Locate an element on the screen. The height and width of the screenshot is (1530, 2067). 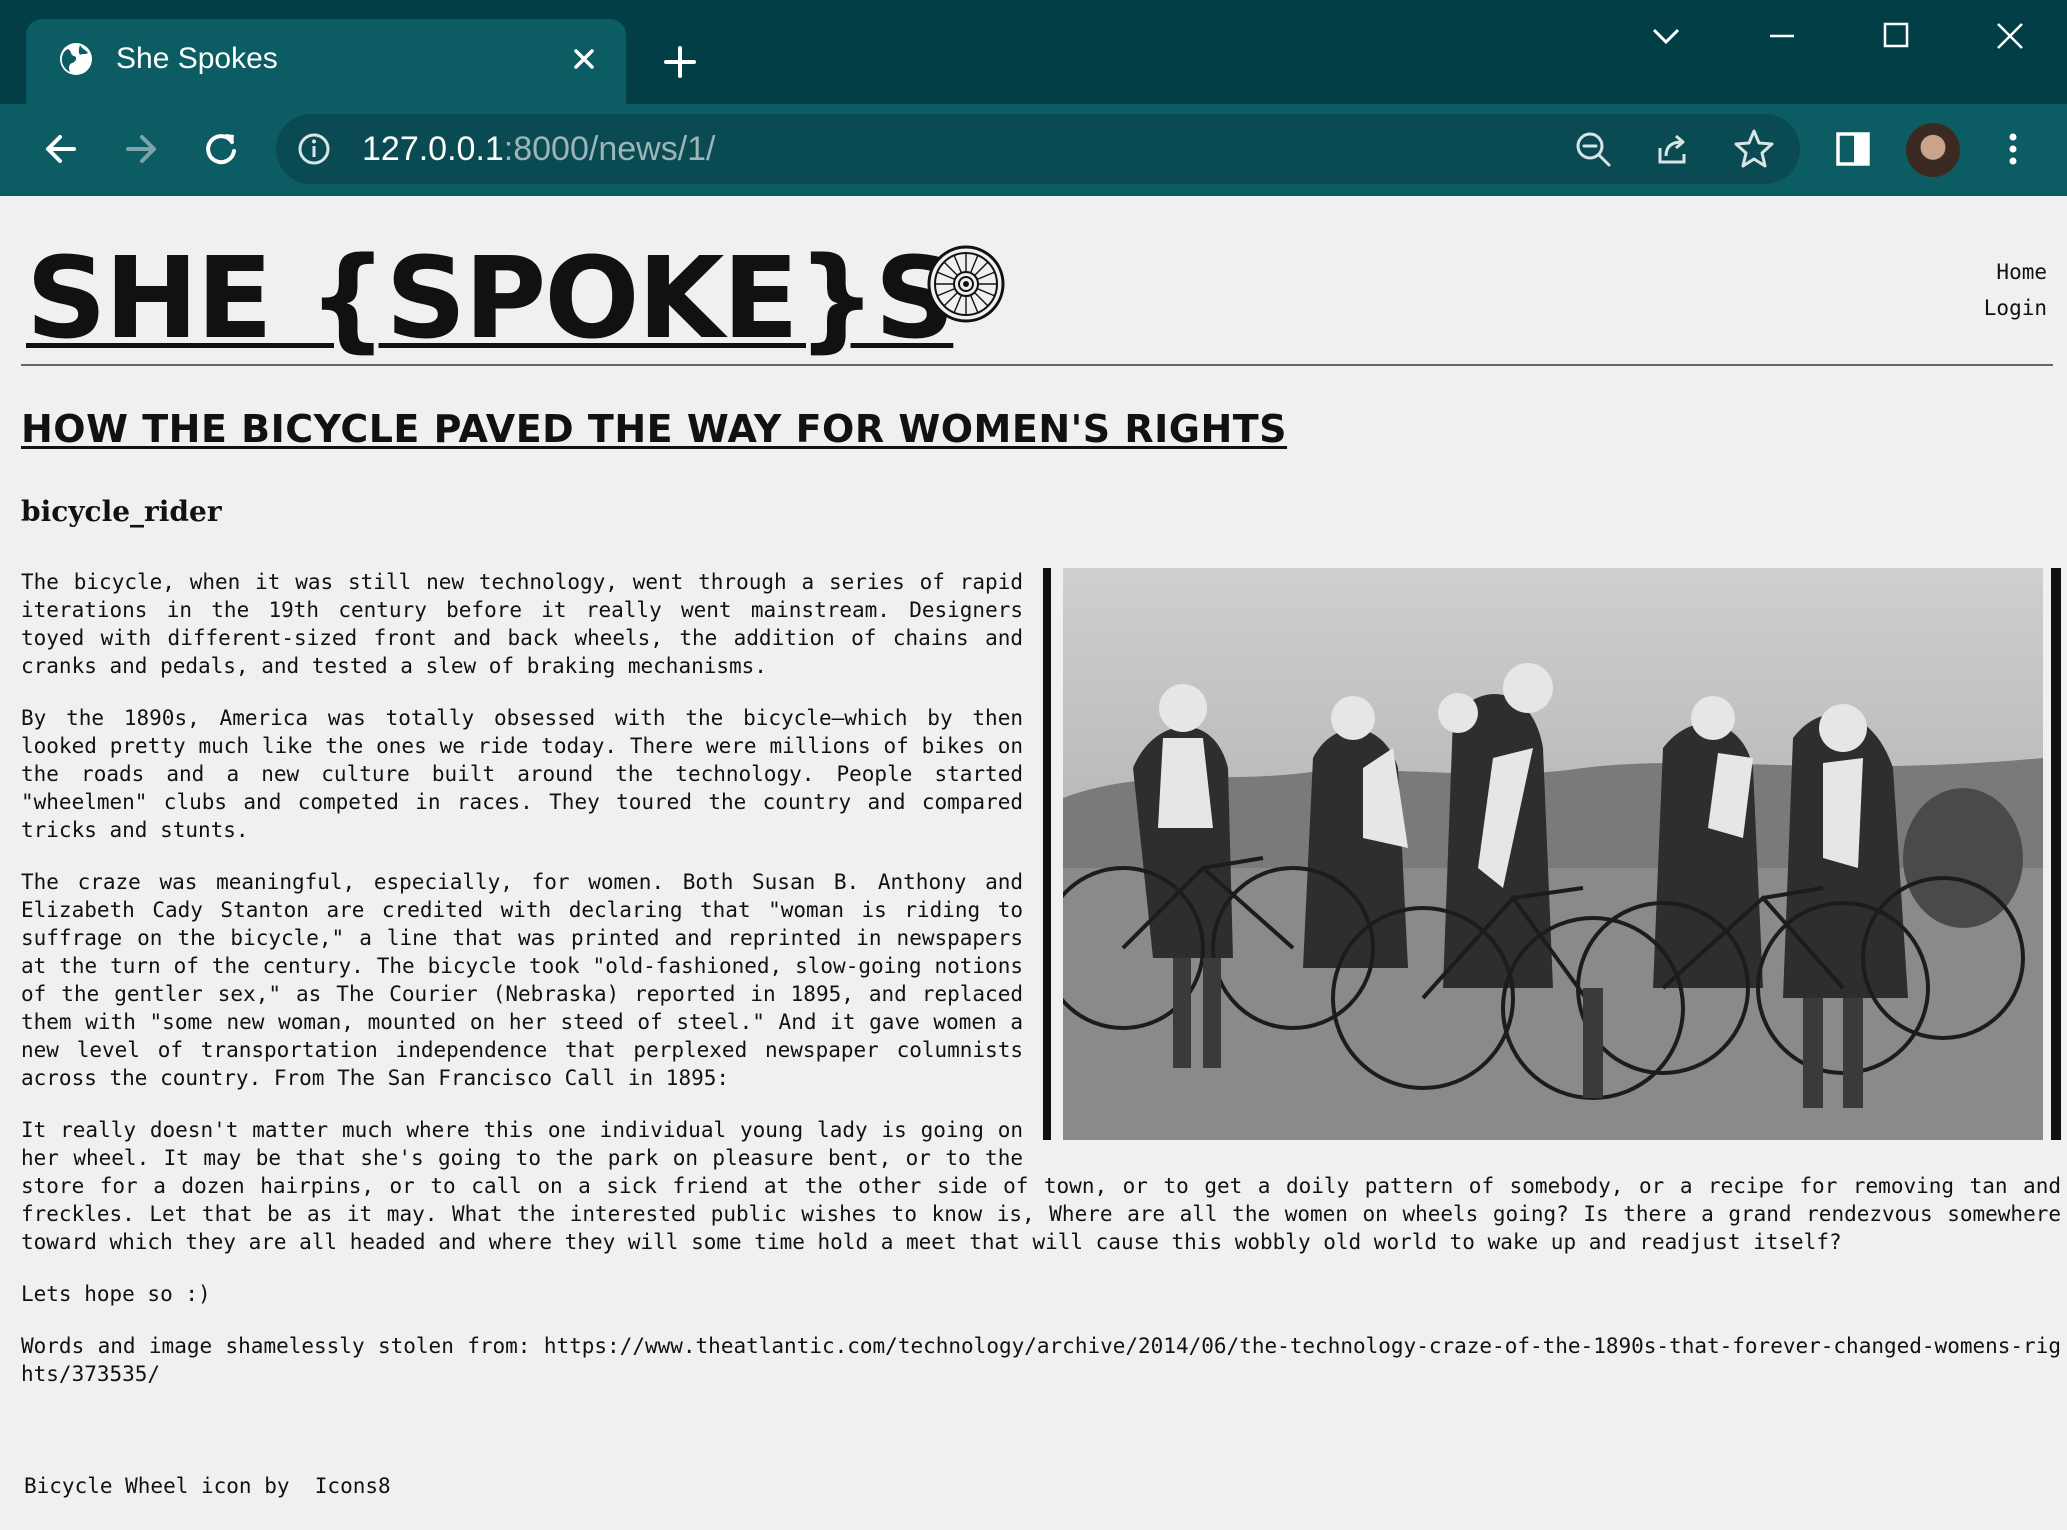
info-icon is located at coordinates (314, 149).